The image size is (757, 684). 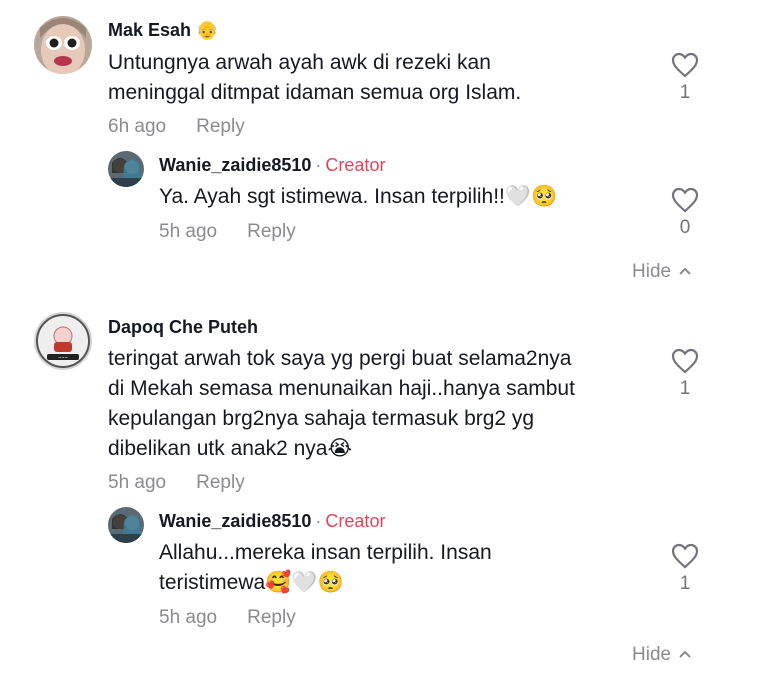 I want to click on comment-meta: 6h ago Reply, so click(x=176, y=127).